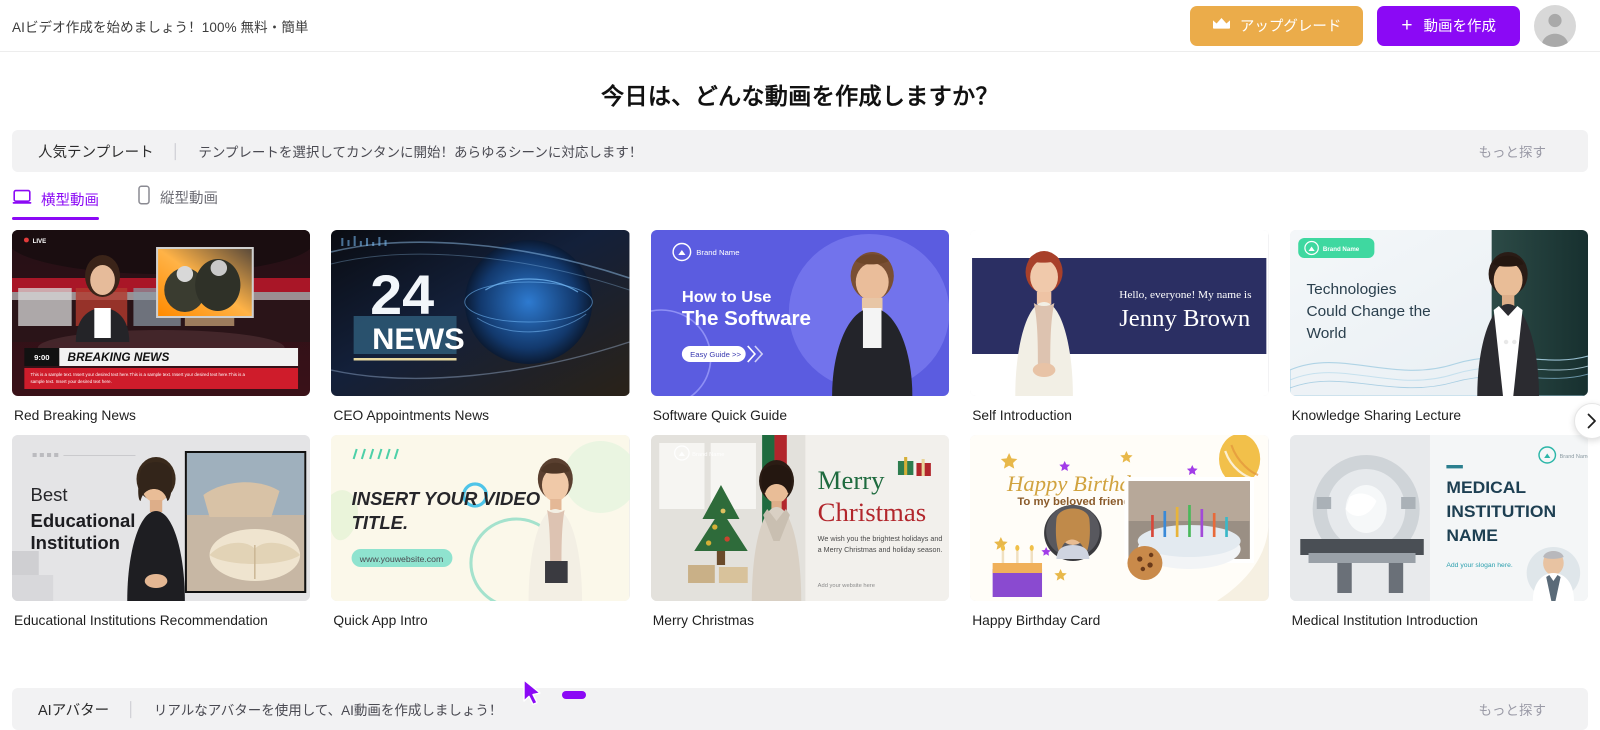  What do you see at coordinates (1036, 620) in the screenshot?
I see `template-title: Happy Birthday Card` at bounding box center [1036, 620].